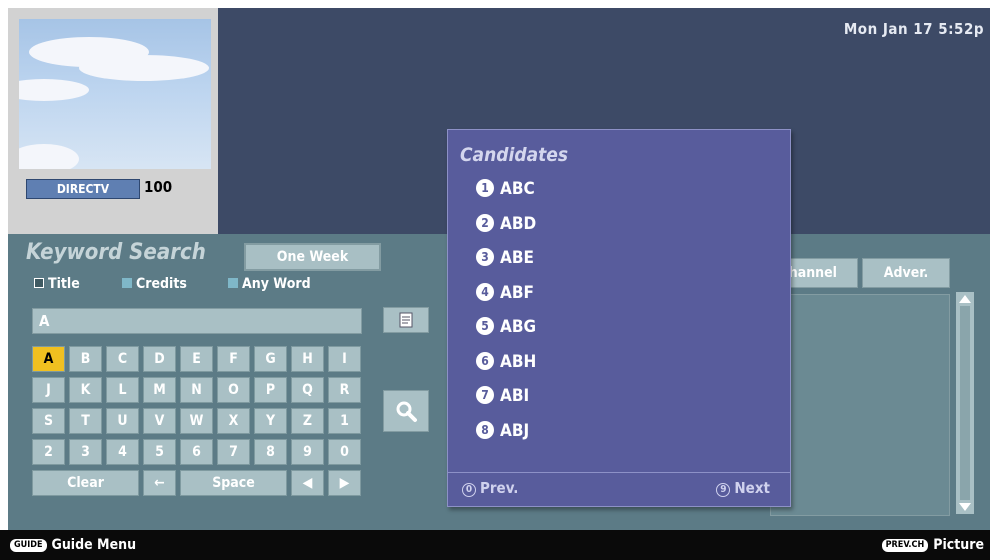 Image resolution: width=990 pixels, height=560 pixels. What do you see at coordinates (518, 327) in the screenshot?
I see `candidate-label: ABG` at bounding box center [518, 327].